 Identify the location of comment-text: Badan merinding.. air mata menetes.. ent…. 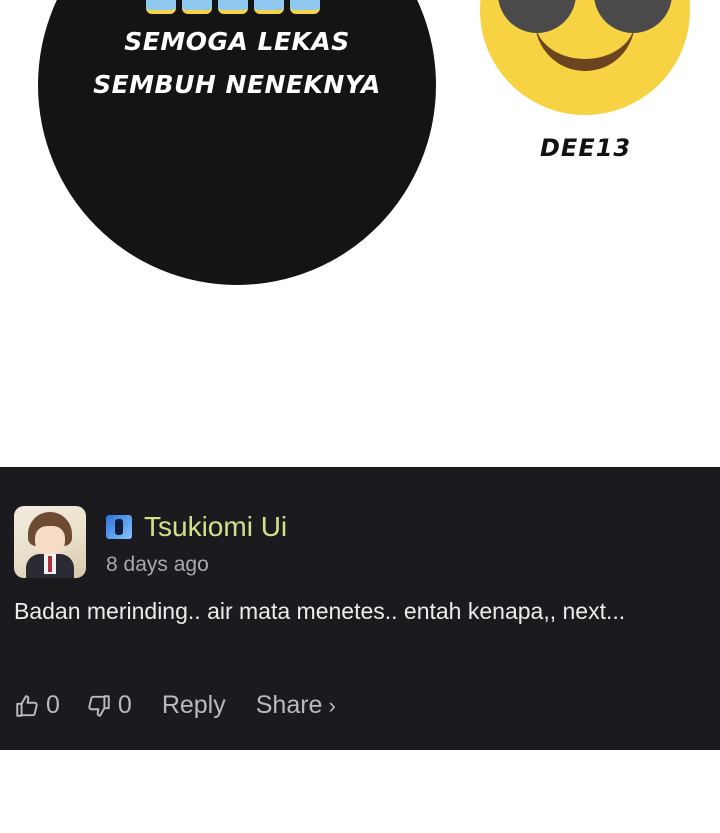
(320, 611).